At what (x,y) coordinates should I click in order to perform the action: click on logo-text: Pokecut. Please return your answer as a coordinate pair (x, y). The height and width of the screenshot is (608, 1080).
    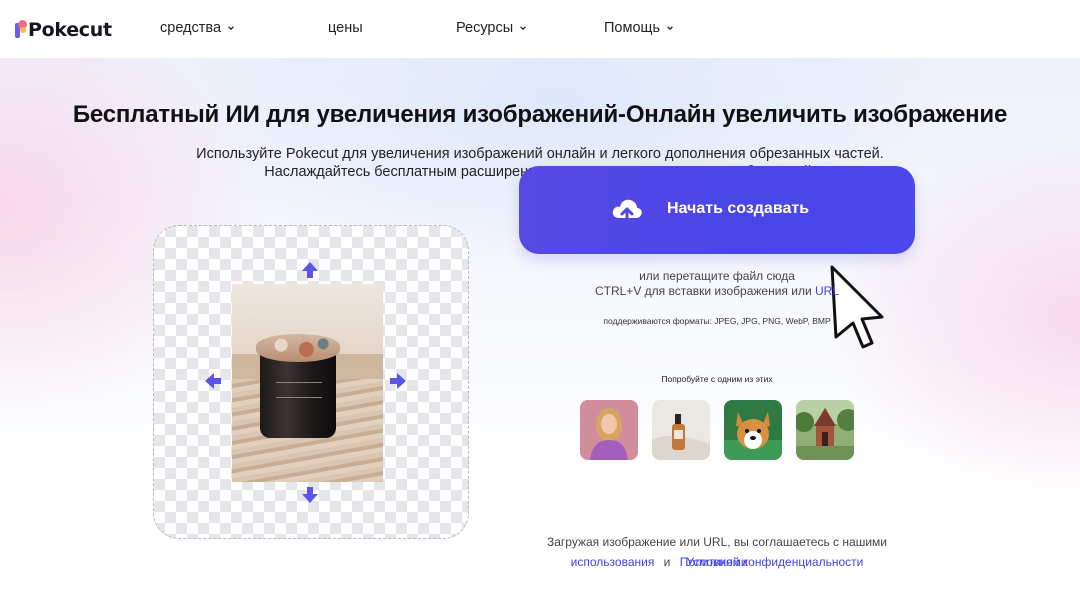
    Looking at the image, I should click on (70, 30).